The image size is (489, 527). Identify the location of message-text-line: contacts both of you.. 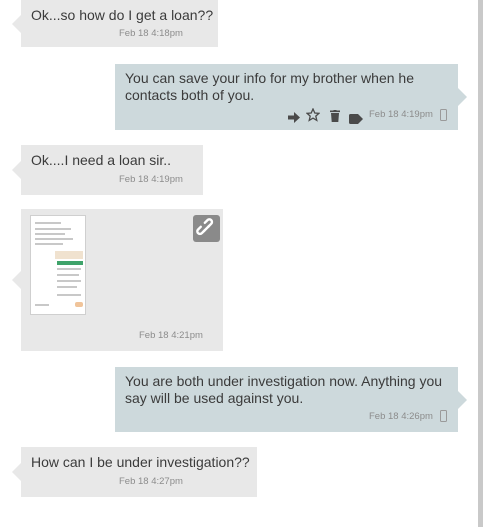
(190, 95).